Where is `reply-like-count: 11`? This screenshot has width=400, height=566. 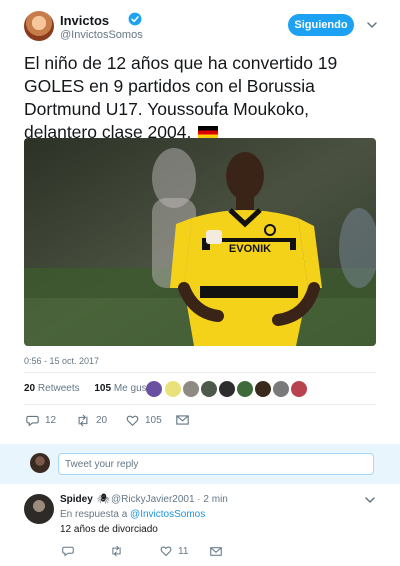
reply-like-count: 11 is located at coordinates (183, 551).